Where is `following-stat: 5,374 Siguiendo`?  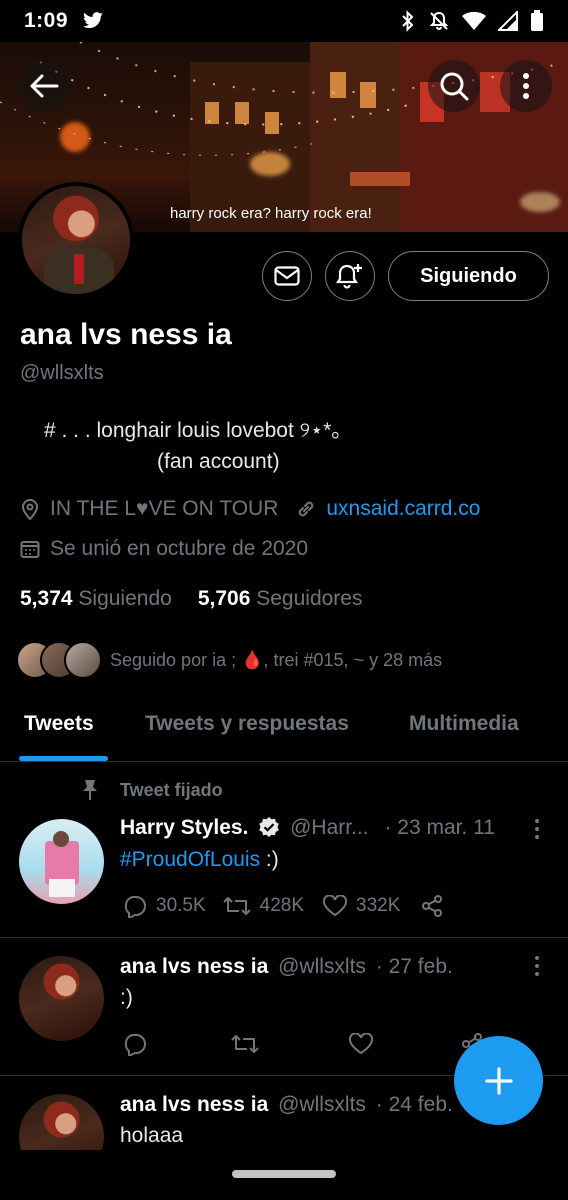
following-stat: 5,374 Siguiendo is located at coordinates (96, 599).